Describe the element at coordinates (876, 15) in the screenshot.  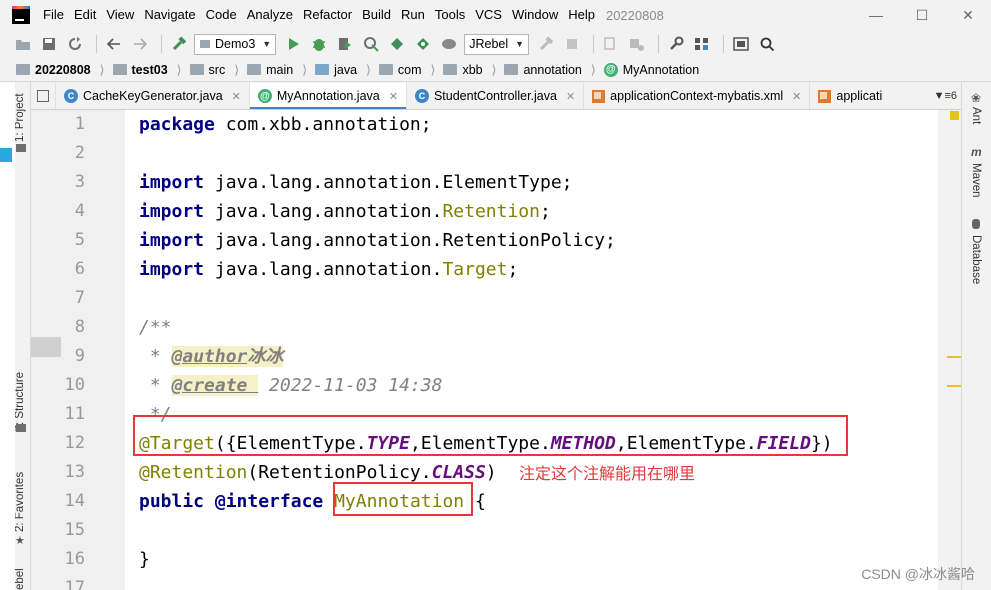
I see `minimize-icon: —` at that location.